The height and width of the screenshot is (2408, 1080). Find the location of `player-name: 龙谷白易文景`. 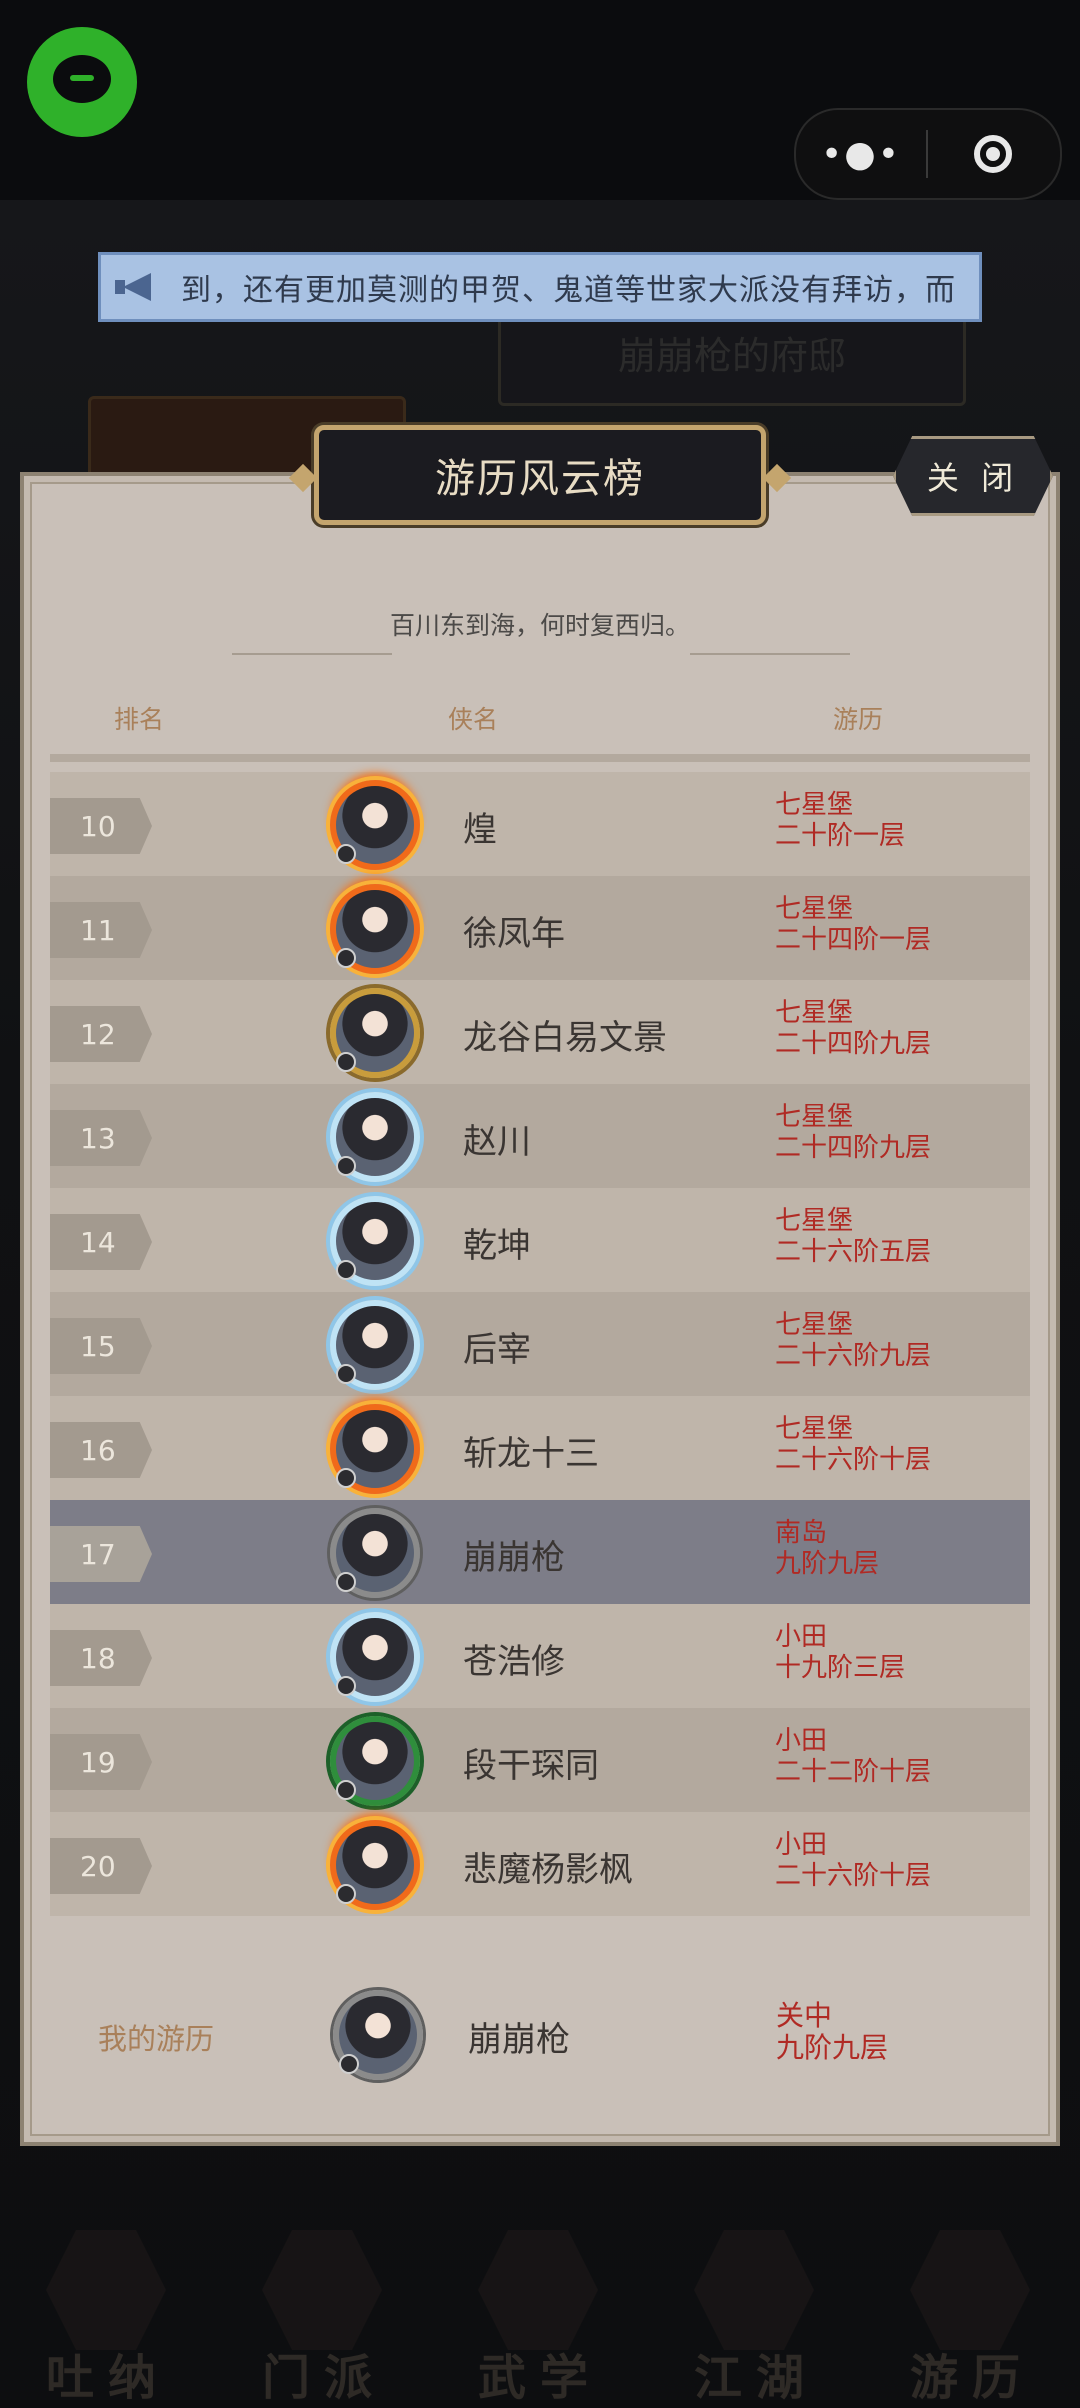

player-name: 龙谷白易文景 is located at coordinates (565, 1038).